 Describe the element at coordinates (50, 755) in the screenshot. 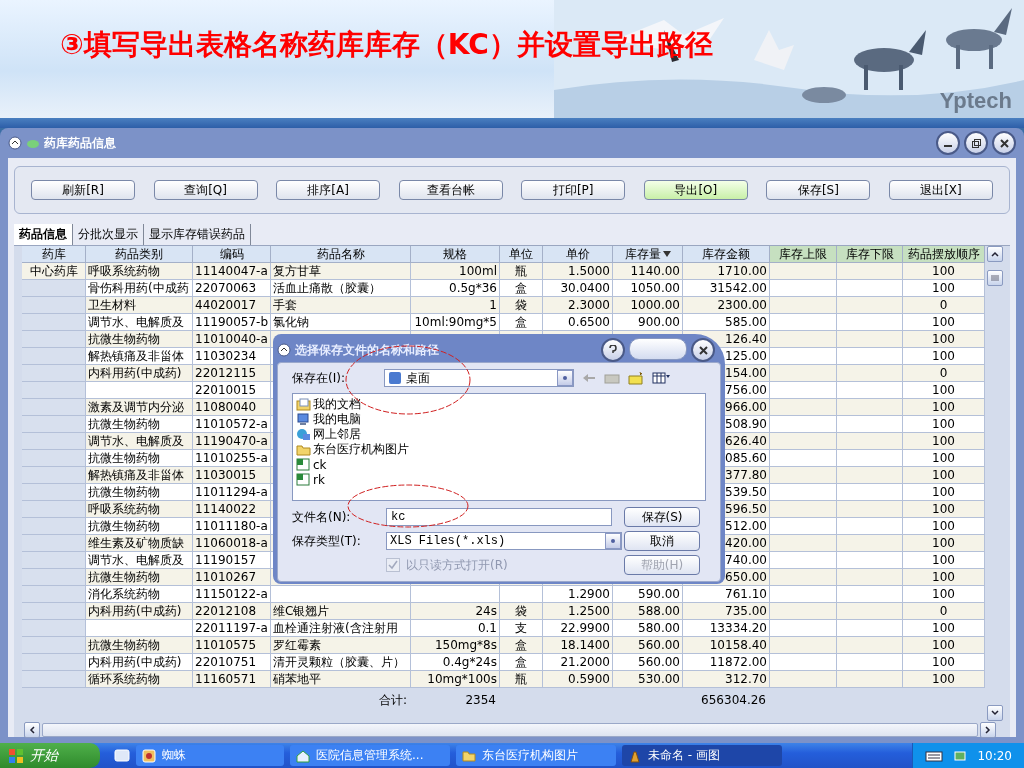

I see `start-button: 开始` at that location.